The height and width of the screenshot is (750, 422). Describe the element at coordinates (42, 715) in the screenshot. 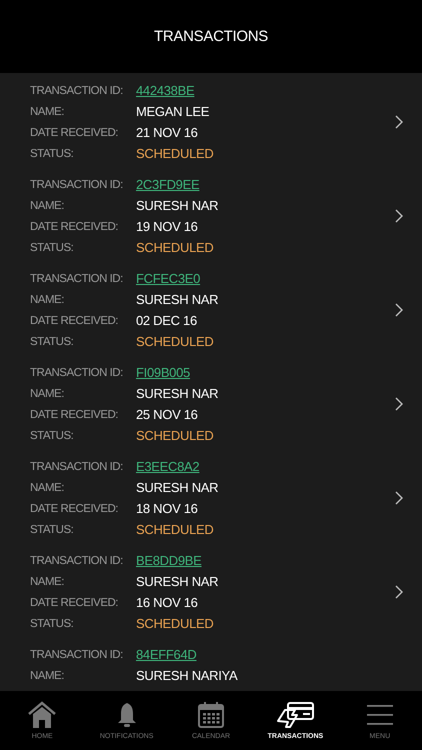

I see `home-icon` at that location.